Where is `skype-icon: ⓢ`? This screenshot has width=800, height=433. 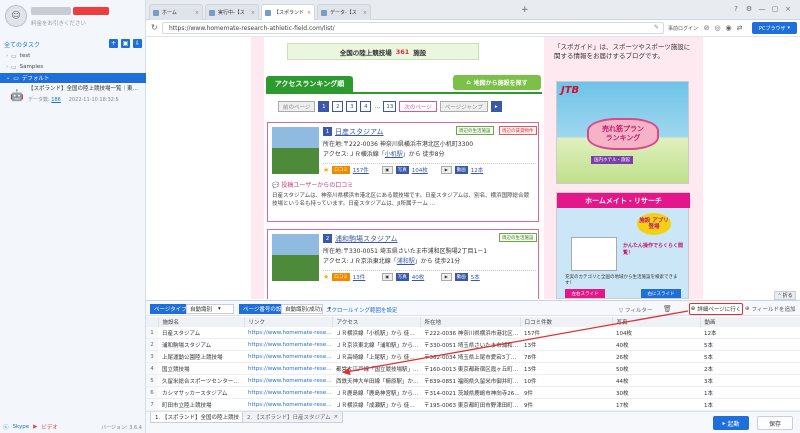
skype-icon: ⓢ is located at coordinates (6, 427).